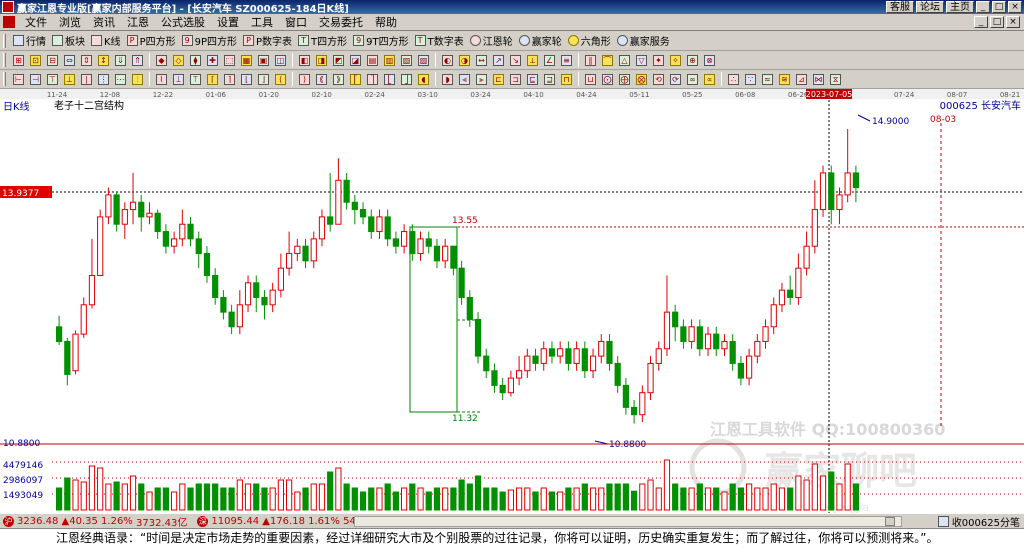 This screenshot has width=1024, height=548. What do you see at coordinates (818, 79) in the screenshot?
I see `drawing-tool-button: ⋈` at bounding box center [818, 79].